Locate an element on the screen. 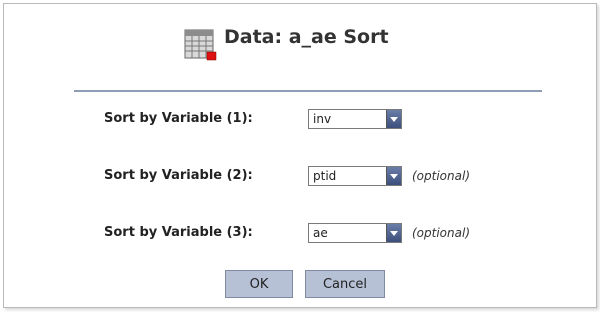 The height and width of the screenshot is (312, 600). ok-button: OK is located at coordinates (259, 284).